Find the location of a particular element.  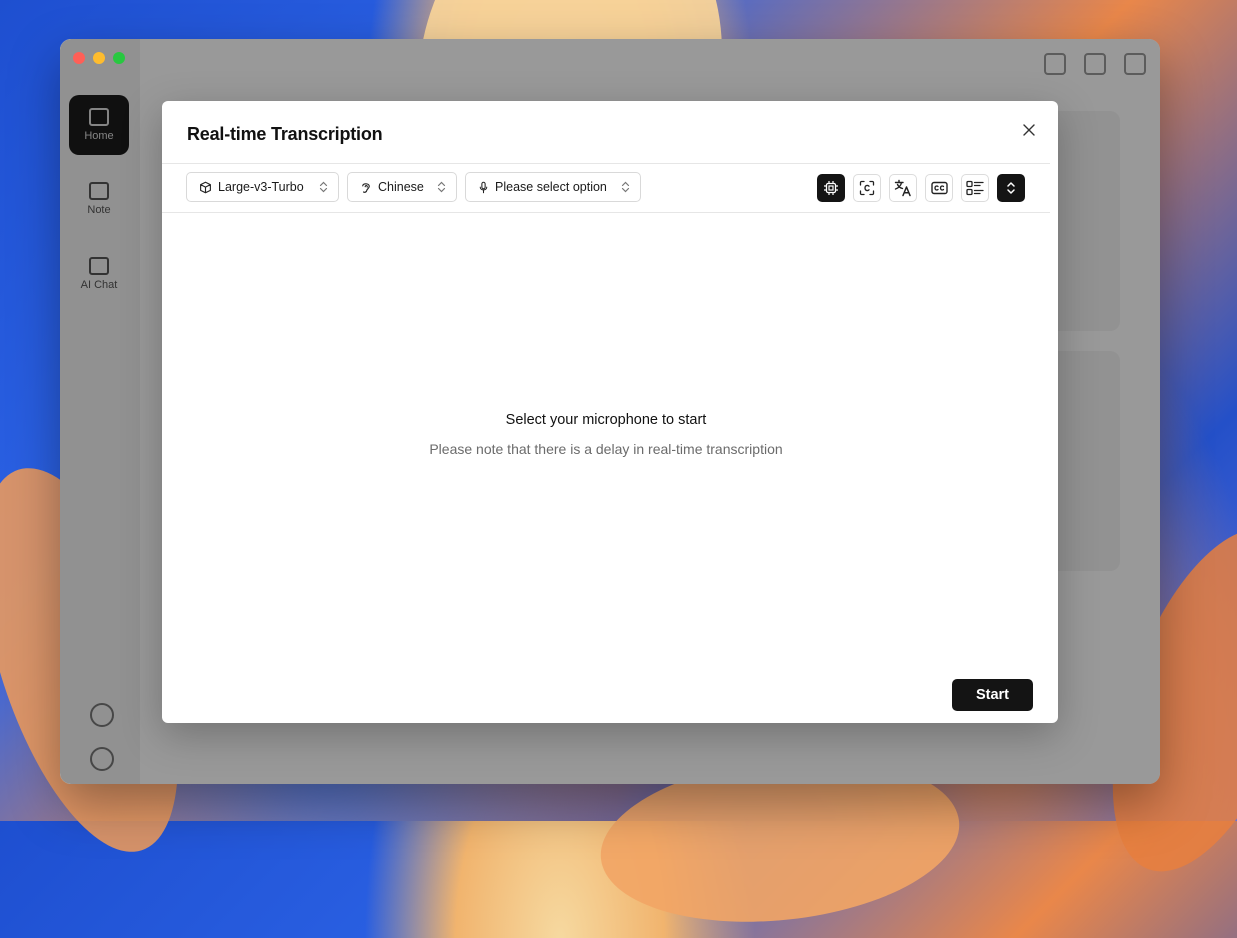

list-layout-icon is located at coordinates (975, 188).